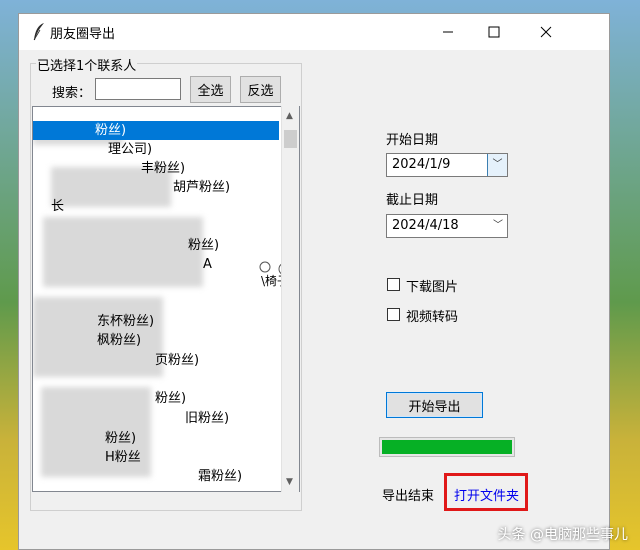 Image resolution: width=640 pixels, height=550 pixels. I want to click on end-date-label: 截止日期, so click(412, 200).